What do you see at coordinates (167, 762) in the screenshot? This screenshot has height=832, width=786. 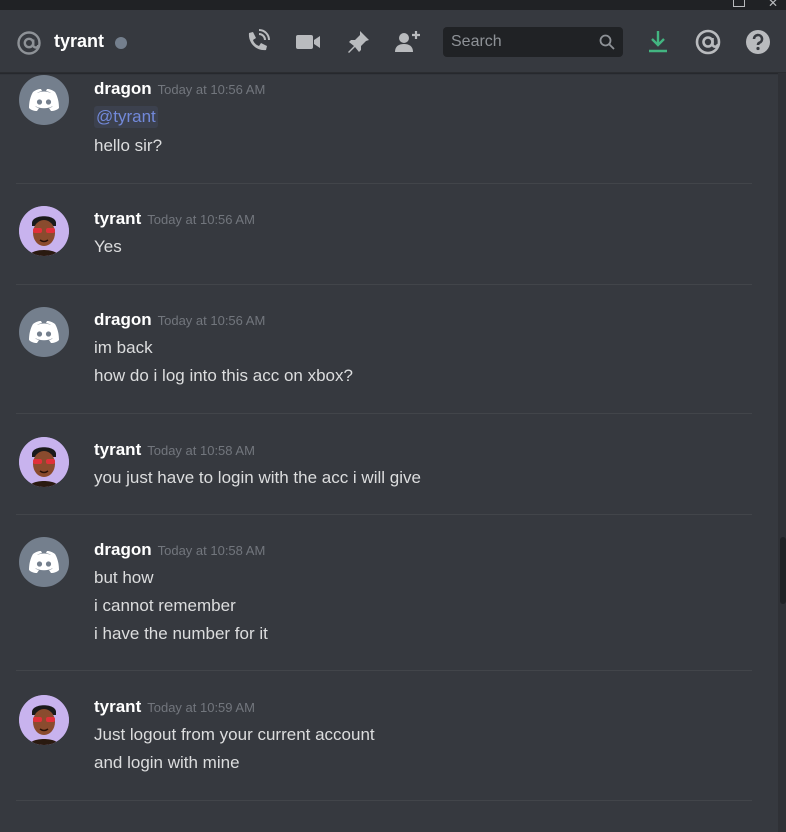 I see `message-text: and login with mine` at bounding box center [167, 762].